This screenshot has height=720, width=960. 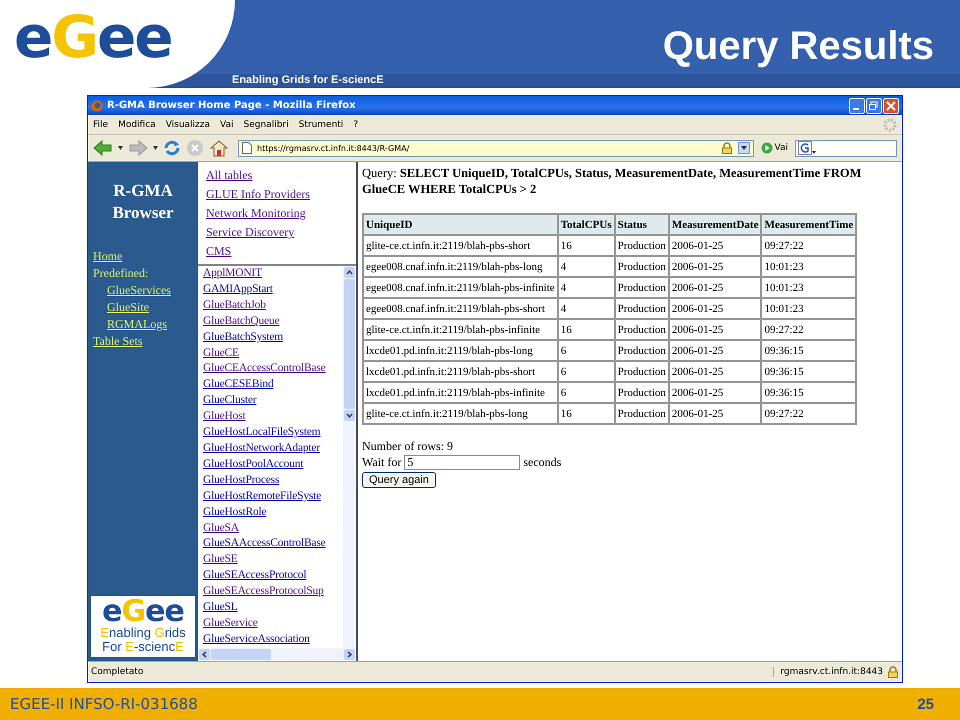 What do you see at coordinates (273, 385) in the screenshot?
I see `table-link: GlueCESEBind` at bounding box center [273, 385].